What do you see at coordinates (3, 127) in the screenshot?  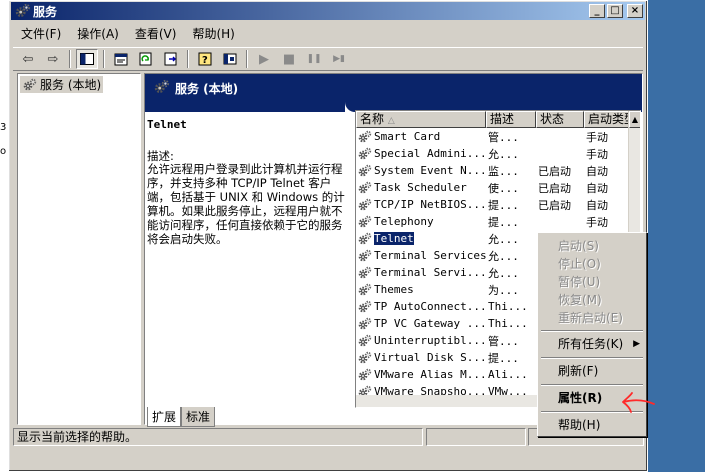 I see `desktop-text-fragment: 3` at bounding box center [3, 127].